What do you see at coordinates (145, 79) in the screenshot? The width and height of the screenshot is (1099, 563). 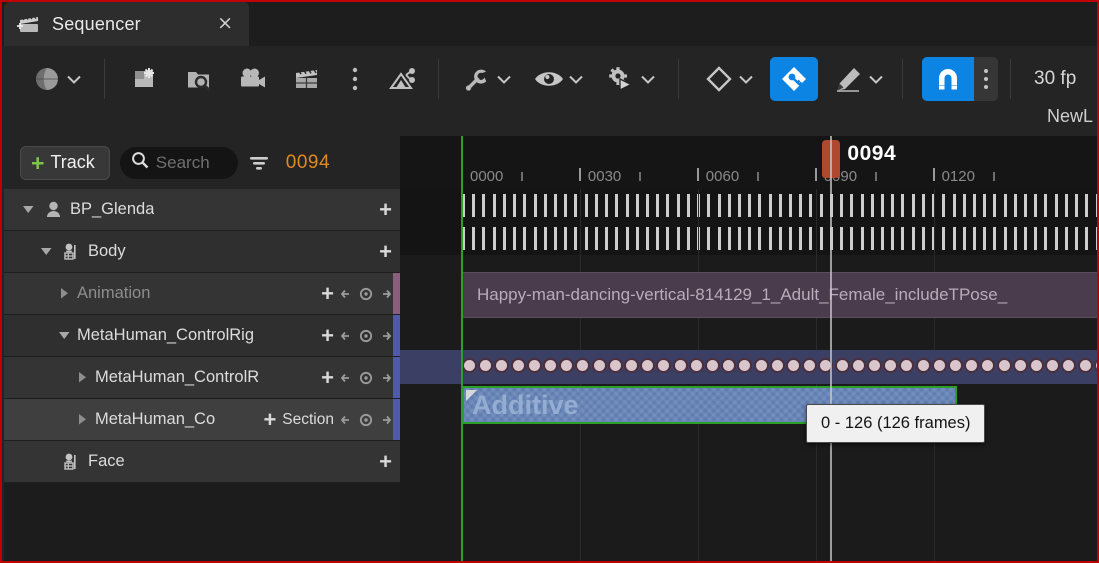 I see `toolbar-create-camera-cut` at bounding box center [145, 79].